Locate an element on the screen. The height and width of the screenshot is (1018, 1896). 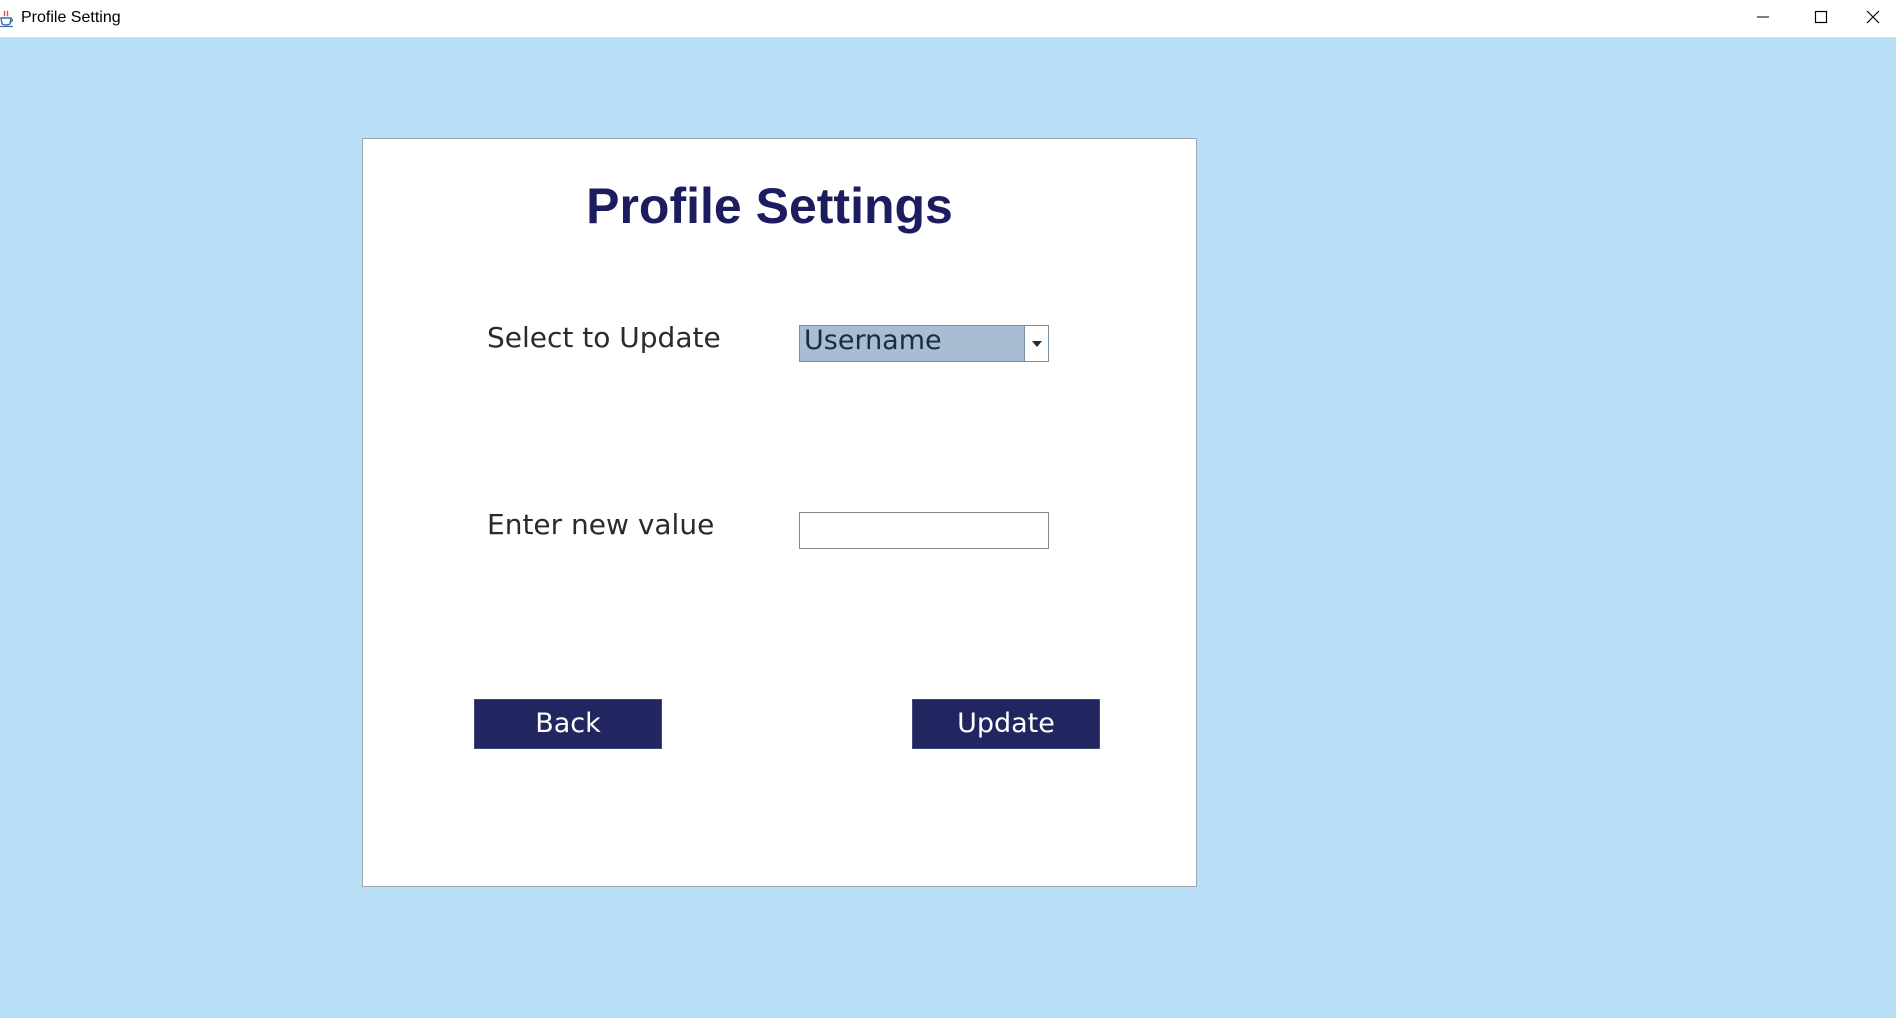
java-cup-icon is located at coordinates (7, 19).